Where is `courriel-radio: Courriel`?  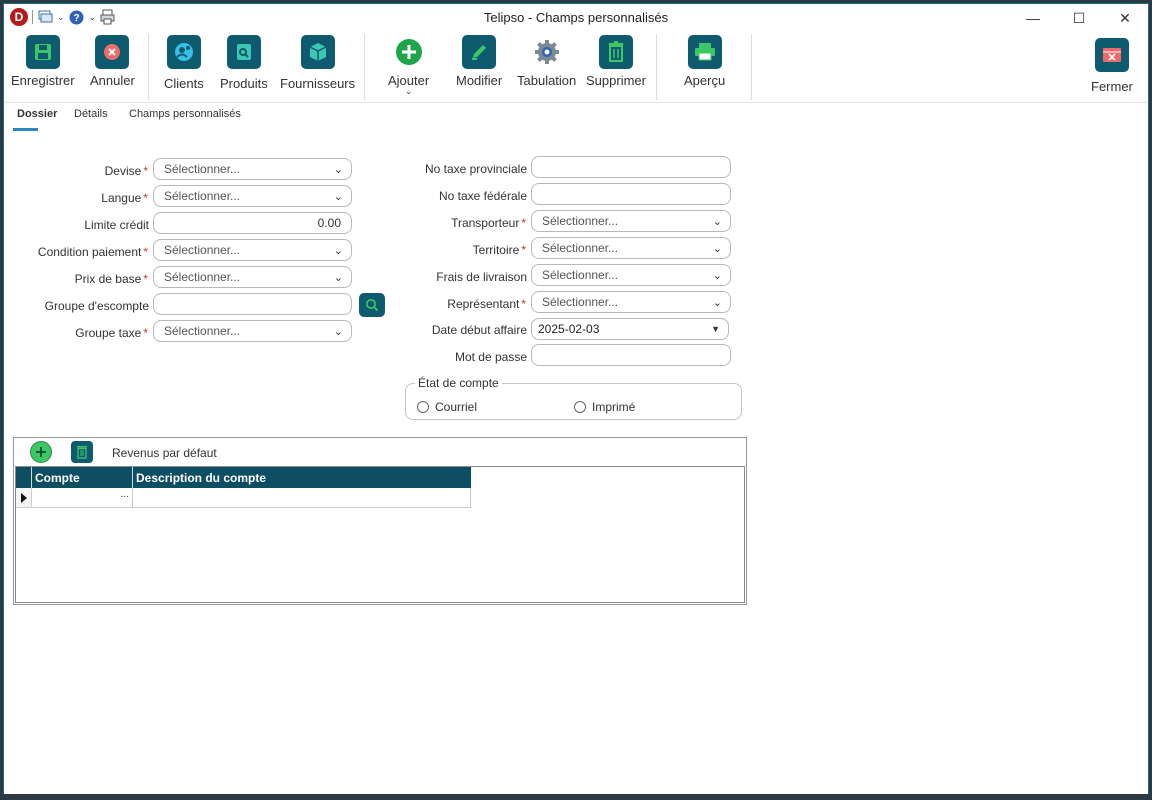 courriel-radio: Courriel is located at coordinates (447, 407).